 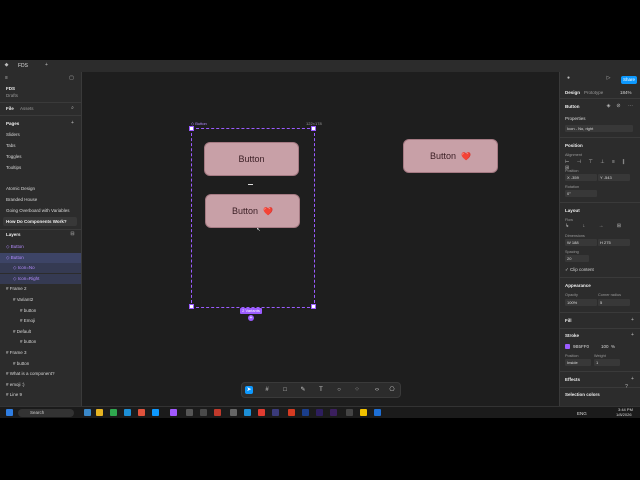 I want to click on layer-item: # Default, so click(x=22, y=332).